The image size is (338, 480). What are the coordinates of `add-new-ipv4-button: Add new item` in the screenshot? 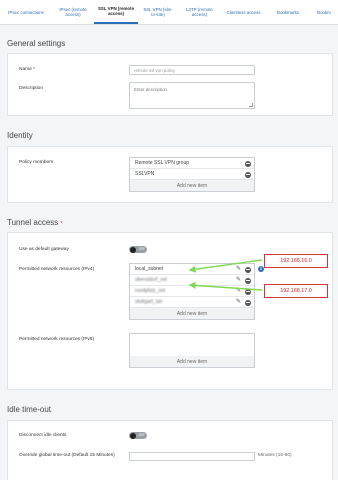 It's located at (192, 313).